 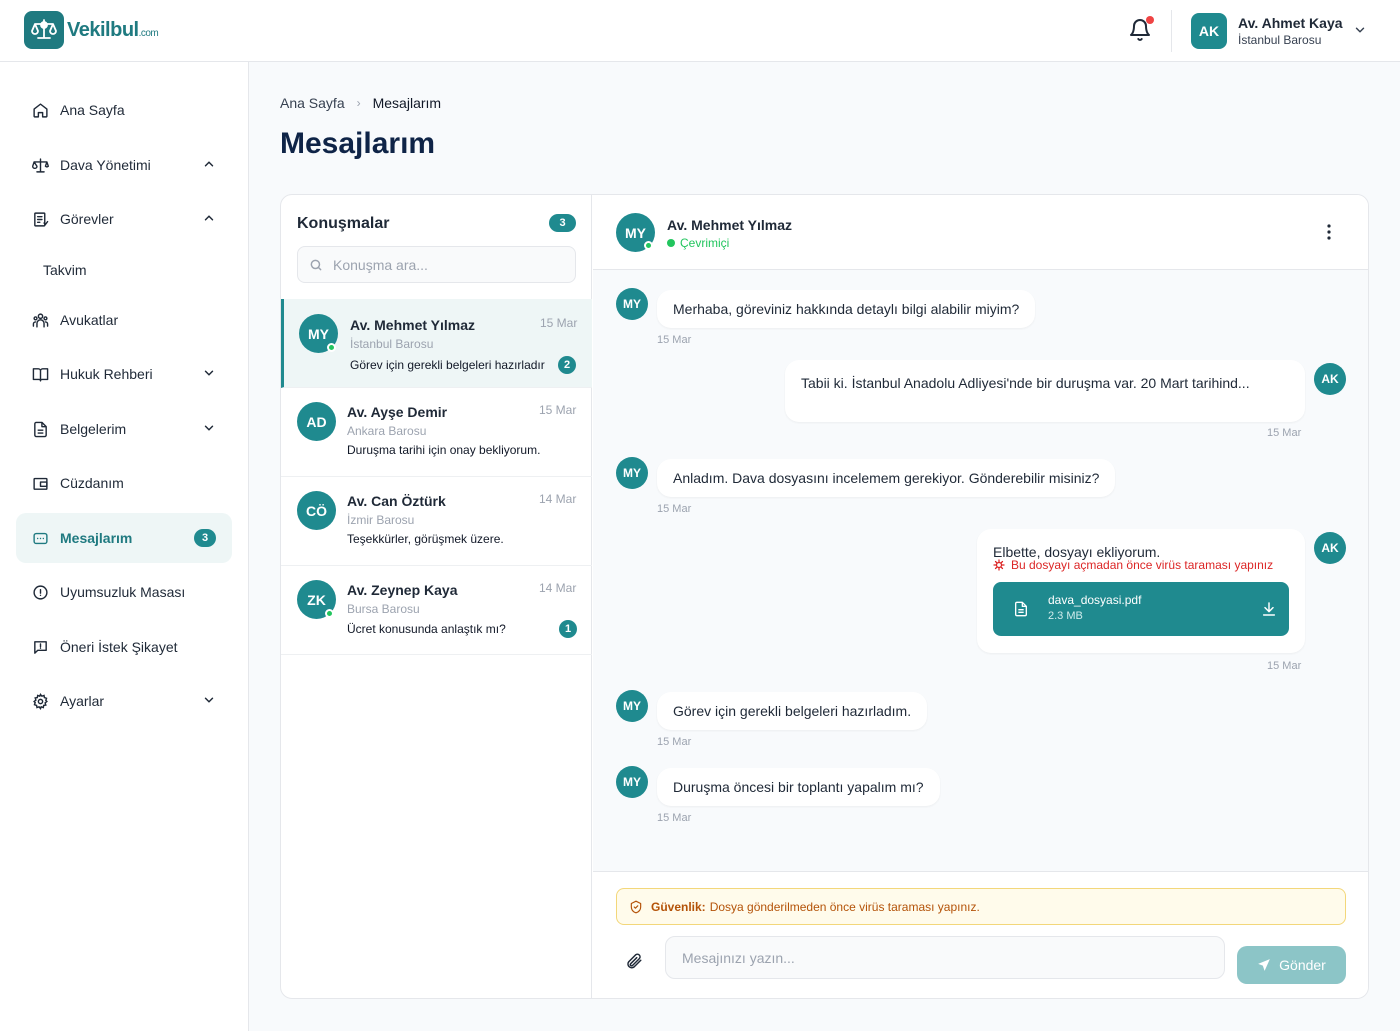 I want to click on status-dot, so click(x=671, y=243).